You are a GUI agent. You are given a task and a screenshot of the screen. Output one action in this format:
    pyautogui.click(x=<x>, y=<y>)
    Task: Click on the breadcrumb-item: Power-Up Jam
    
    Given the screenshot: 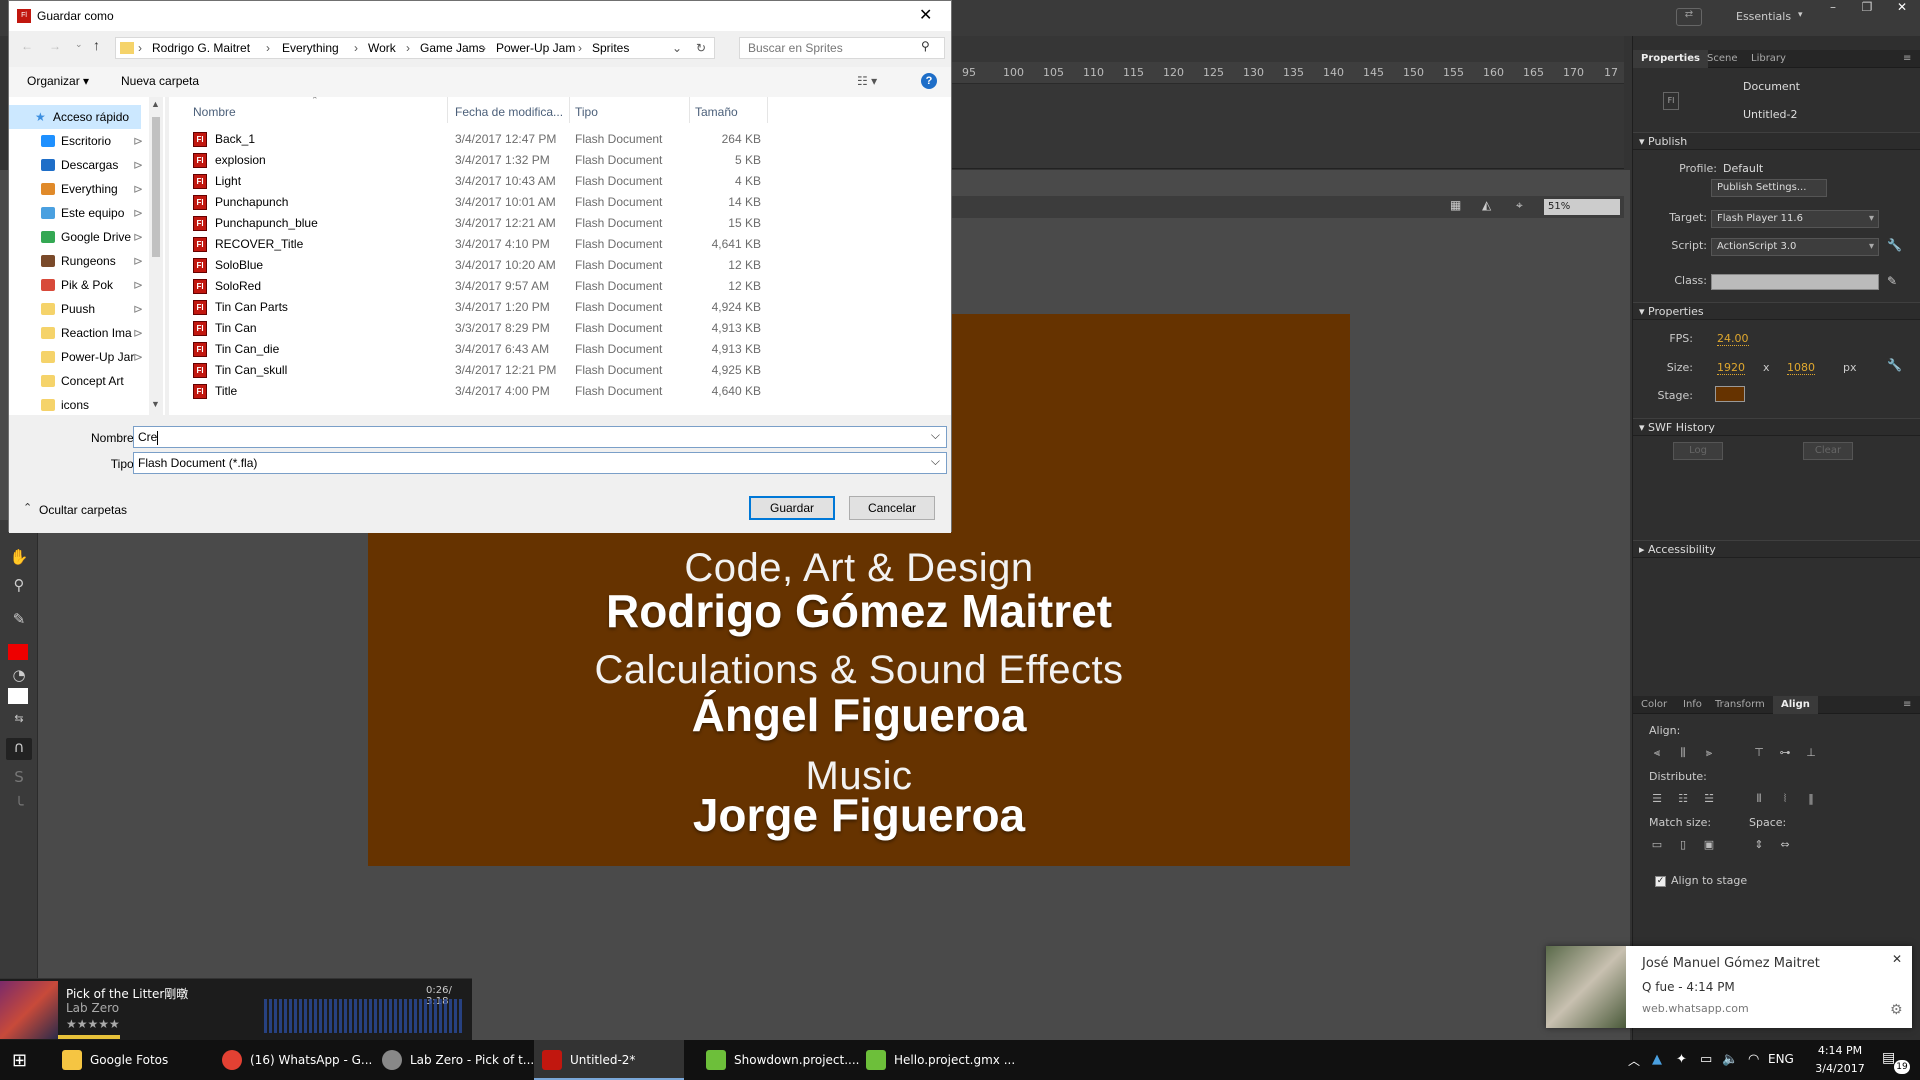 What is the action you would take?
    pyautogui.click(x=535, y=48)
    